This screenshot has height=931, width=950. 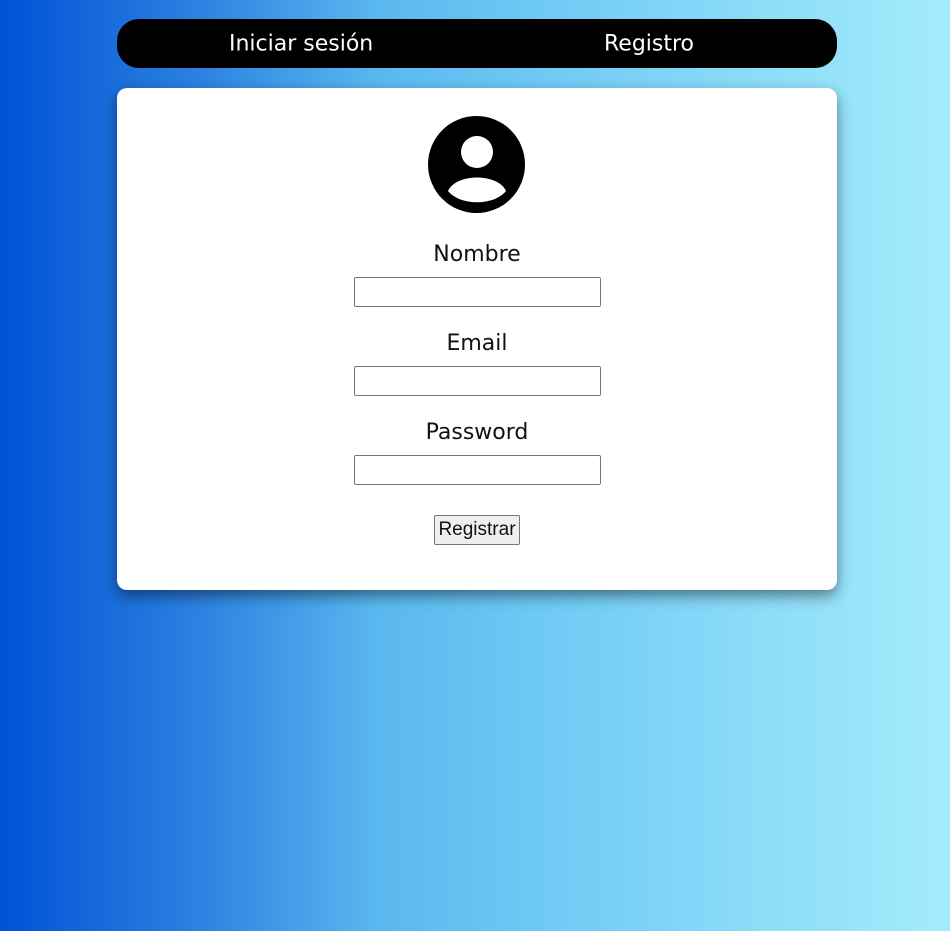 I want to click on email-label: Email, so click(x=477, y=343).